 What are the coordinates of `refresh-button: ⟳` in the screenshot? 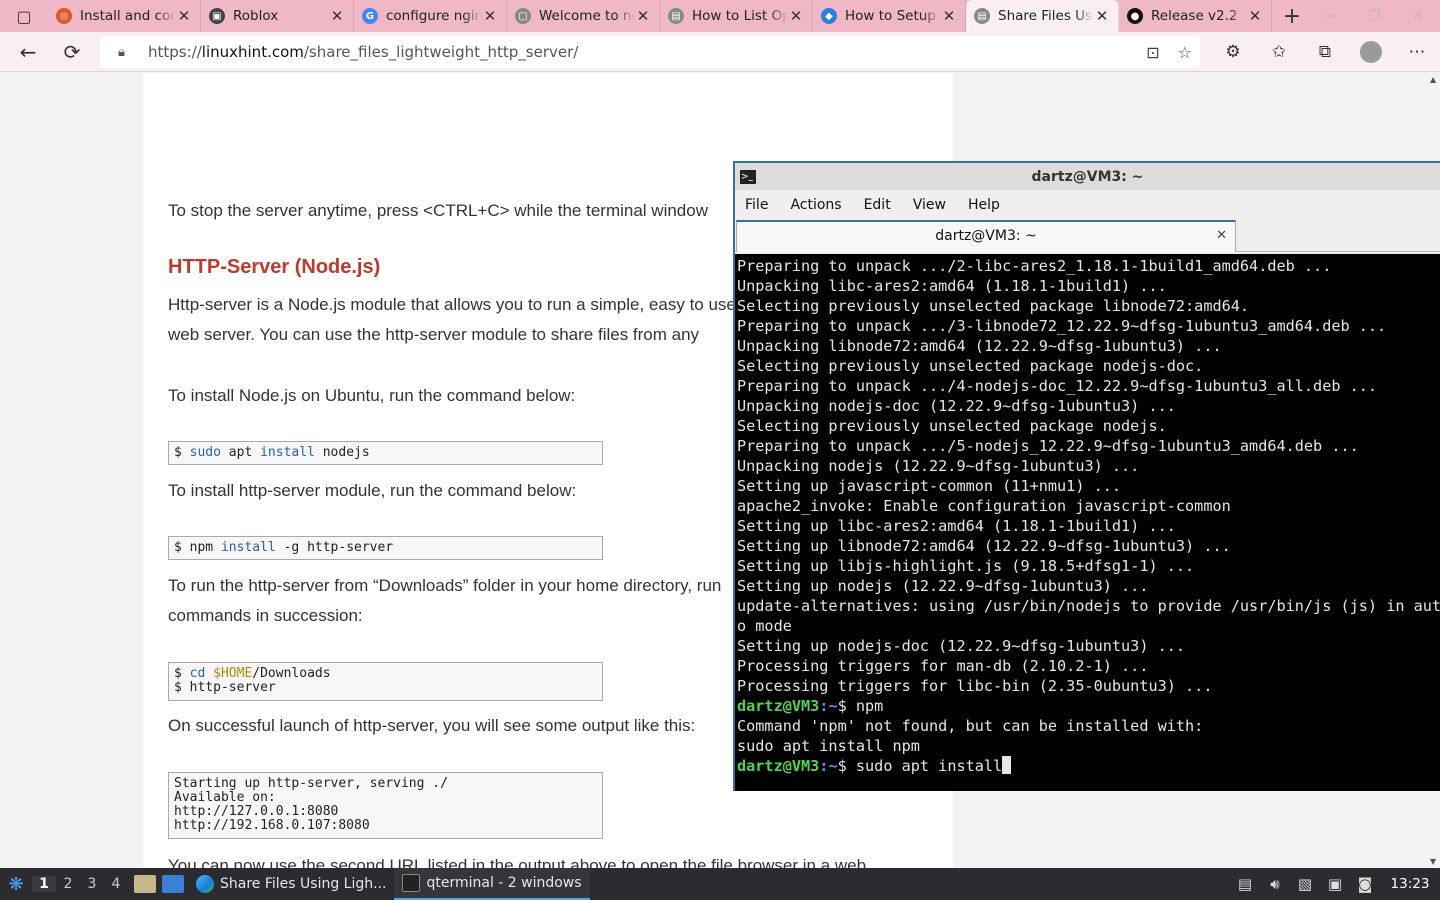 It's located at (72, 52).